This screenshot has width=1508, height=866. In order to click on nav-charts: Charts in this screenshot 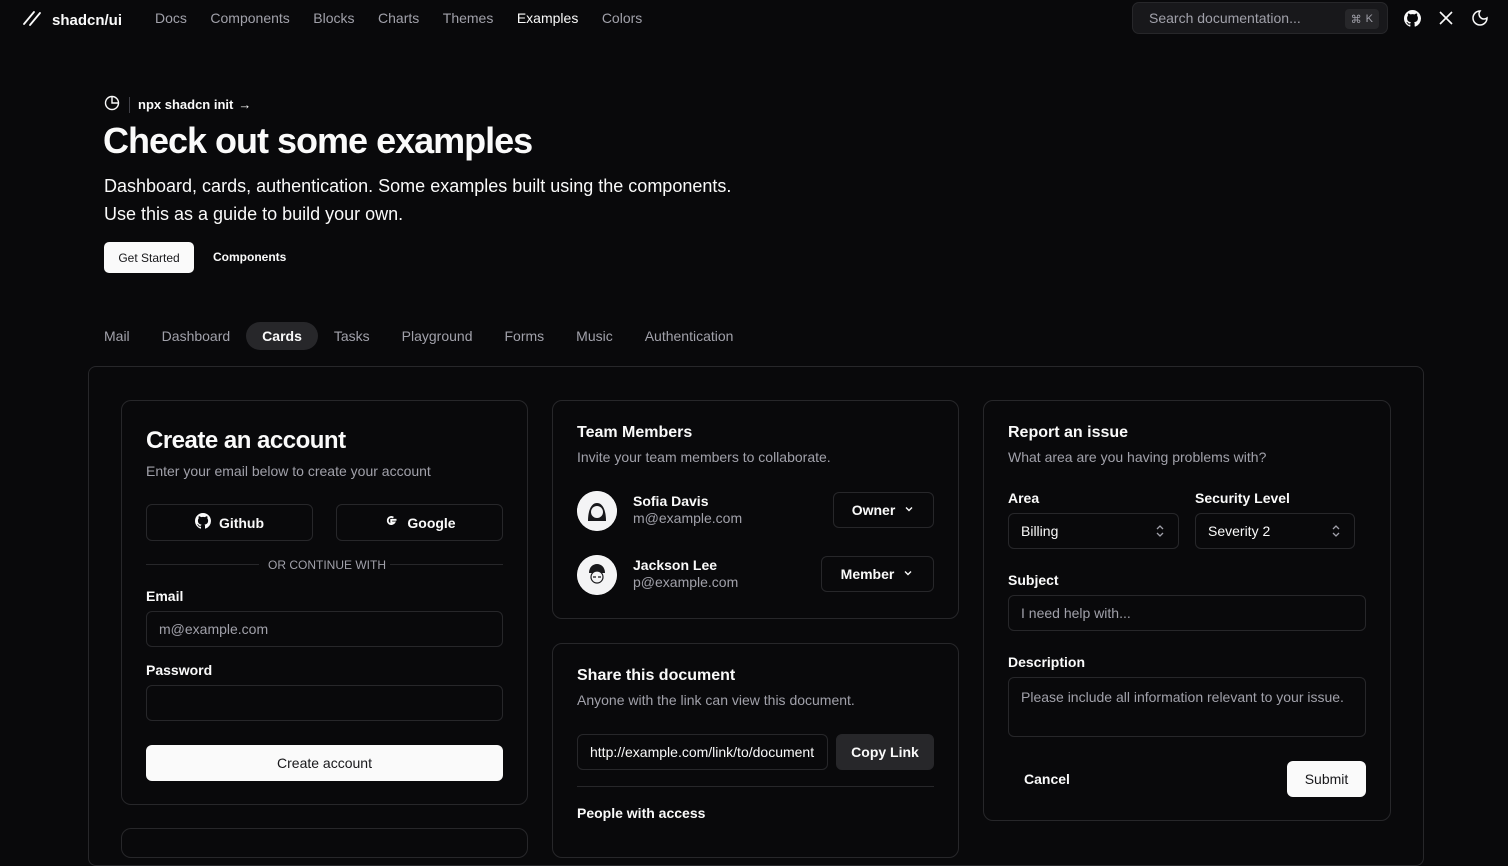, I will do `click(398, 18)`.